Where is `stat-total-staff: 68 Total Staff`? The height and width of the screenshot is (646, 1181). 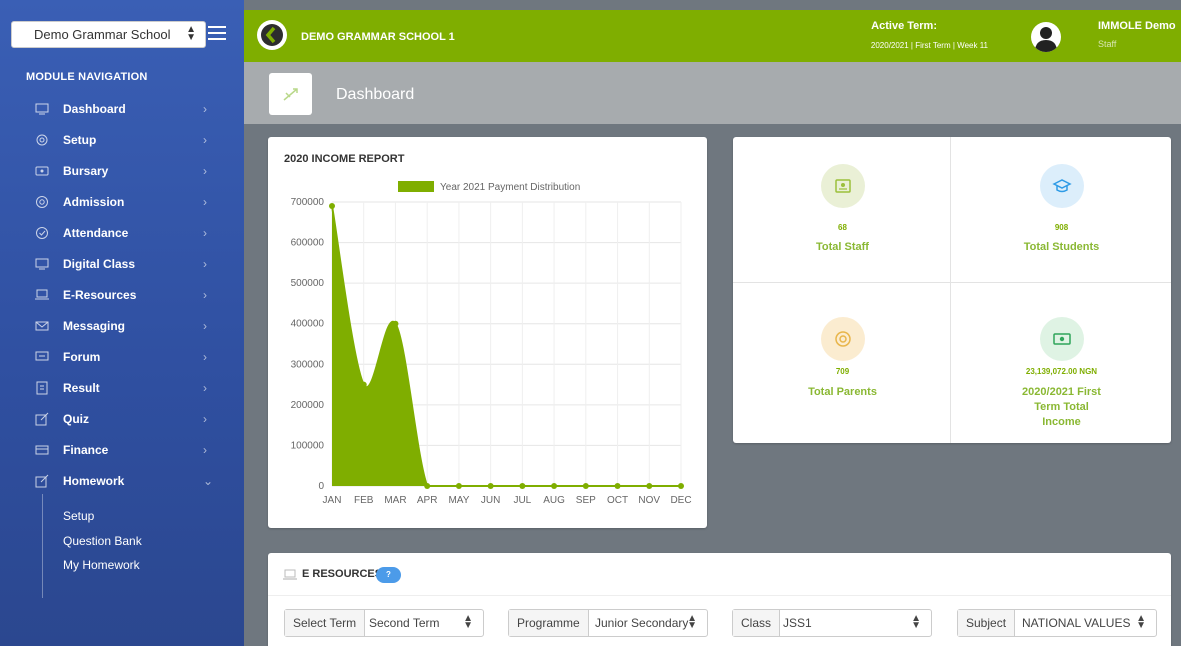 stat-total-staff: 68 Total Staff is located at coordinates (842, 213).